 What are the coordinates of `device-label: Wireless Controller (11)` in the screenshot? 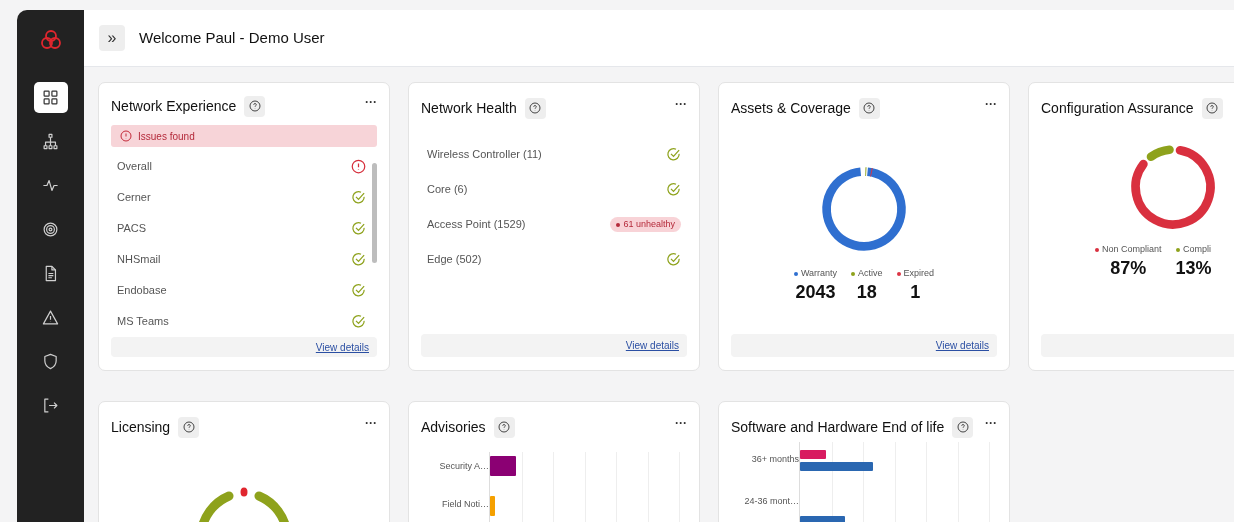 It's located at (484, 155).